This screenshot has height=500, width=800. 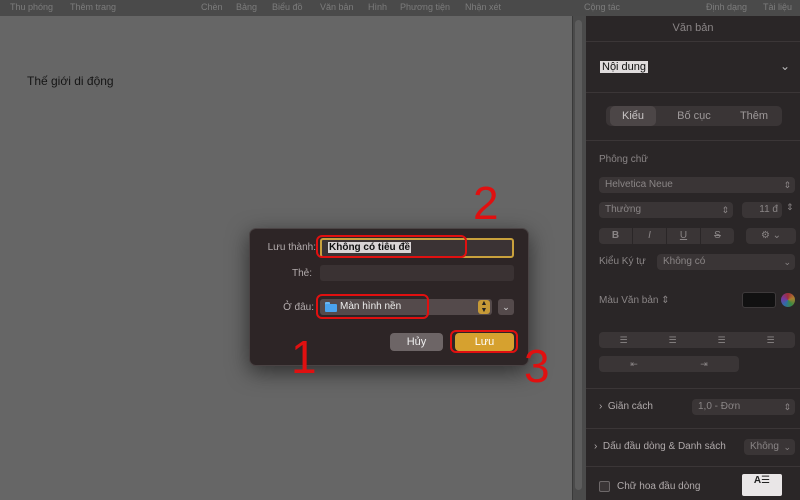 I want to click on text-options-button: ⚙ ⌄, so click(x=771, y=236).